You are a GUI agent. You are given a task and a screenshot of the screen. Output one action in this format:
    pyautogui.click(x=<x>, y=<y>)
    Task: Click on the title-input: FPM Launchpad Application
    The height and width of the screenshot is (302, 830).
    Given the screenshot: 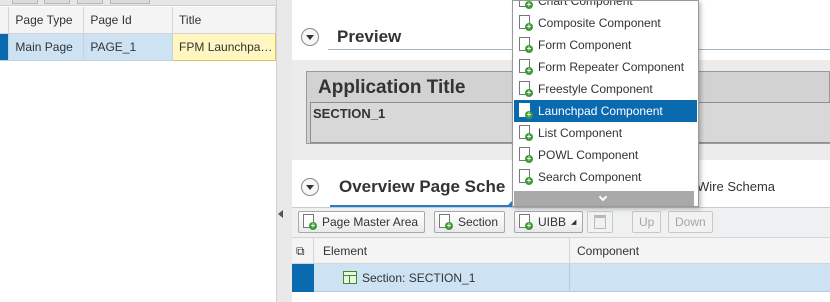 What is the action you would take?
    pyautogui.click(x=224, y=46)
    